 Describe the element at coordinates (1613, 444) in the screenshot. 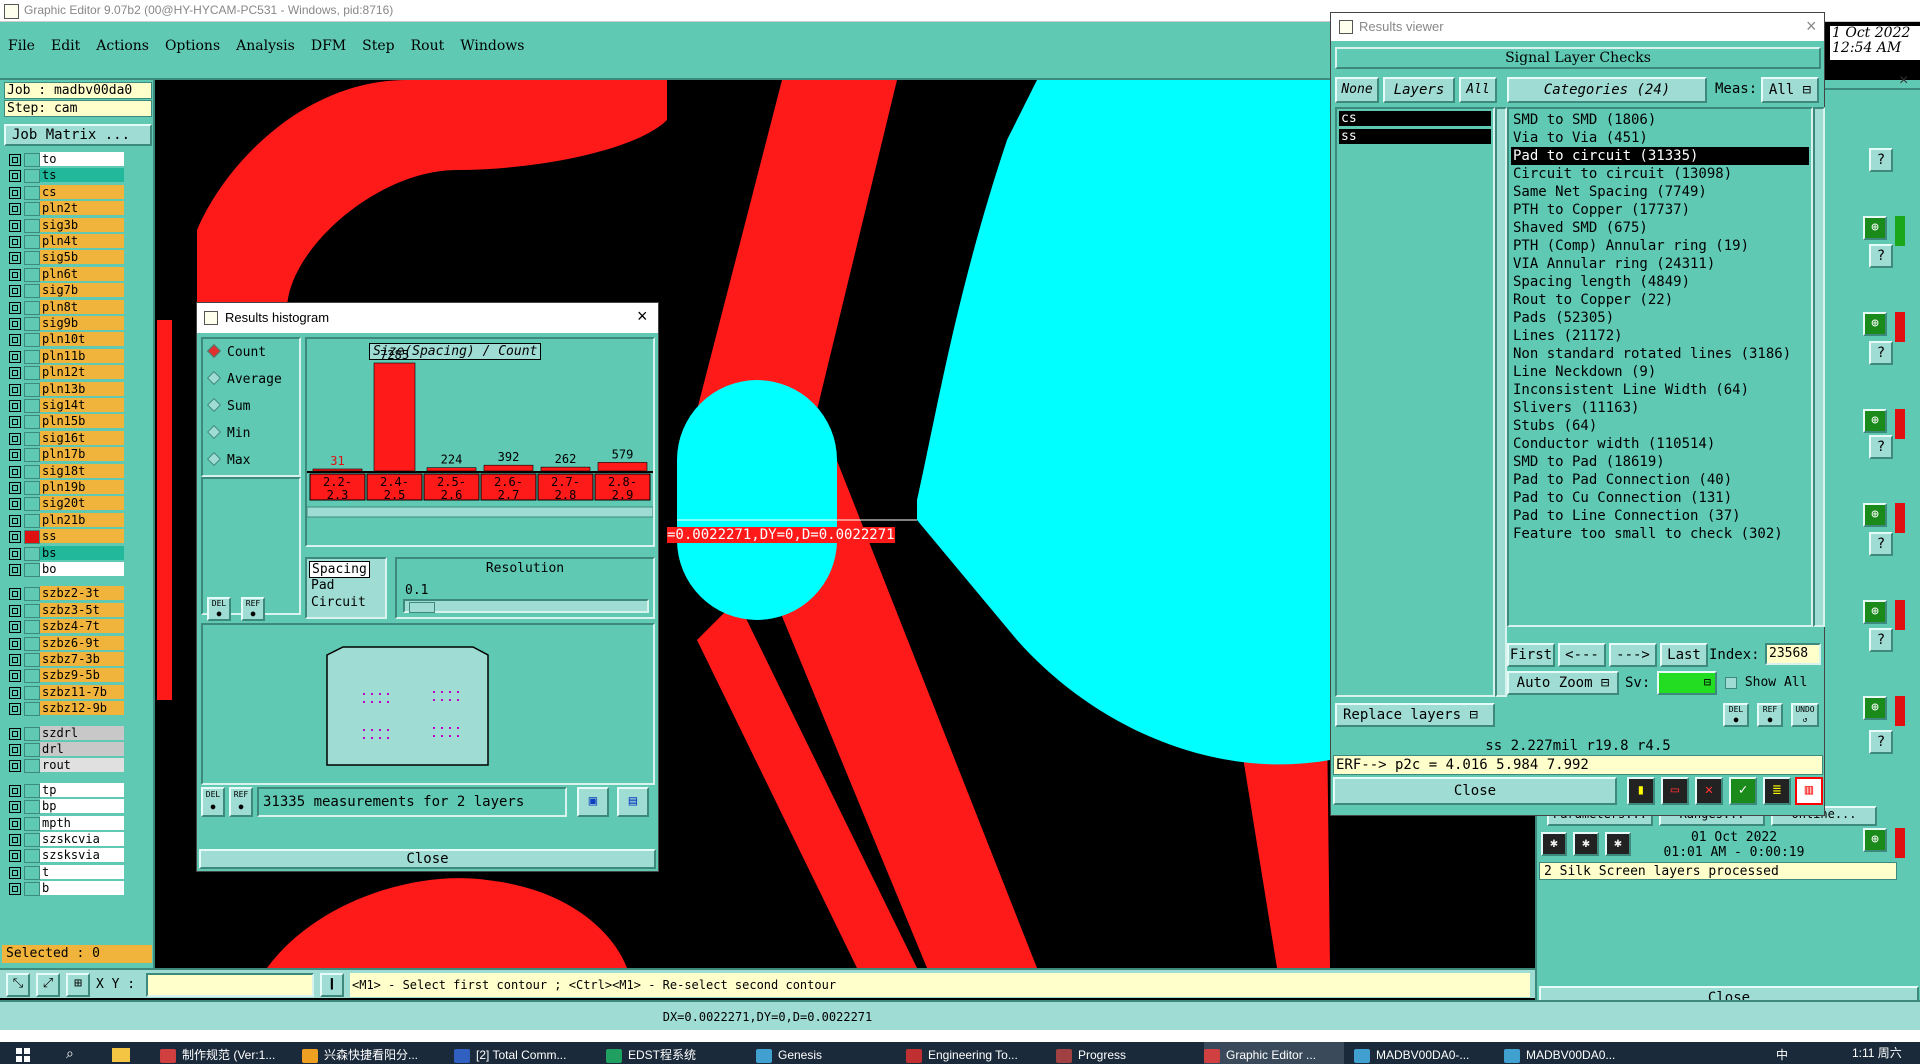

I see `category-item: Conductor width (110514)` at that location.